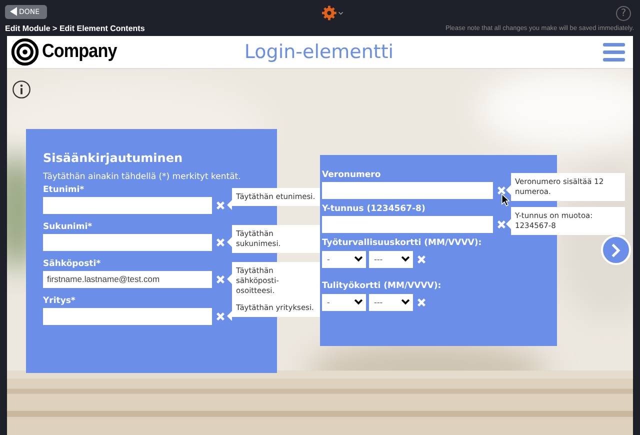  What do you see at coordinates (113, 158) in the screenshot?
I see `card-title: Sisäänkirjautuminen` at bounding box center [113, 158].